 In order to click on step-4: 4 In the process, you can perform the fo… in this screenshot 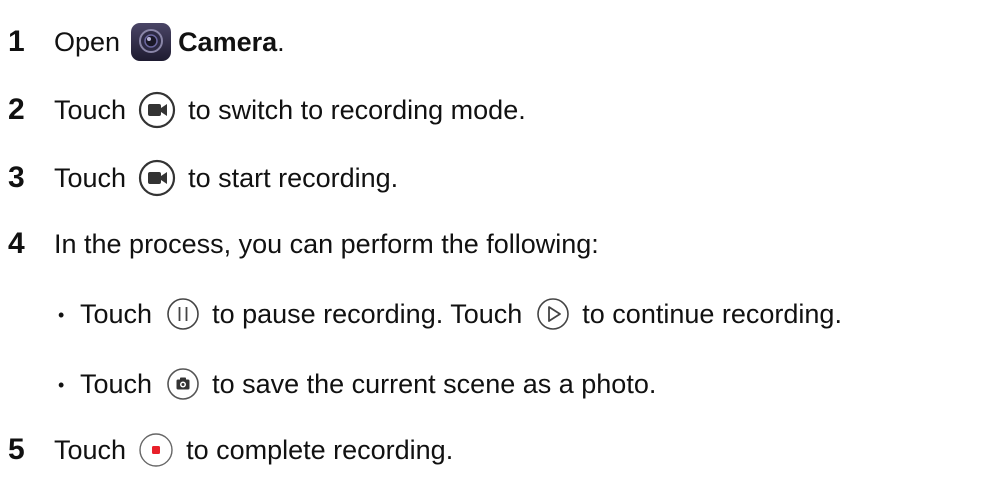, I will do `click(303, 244)`.